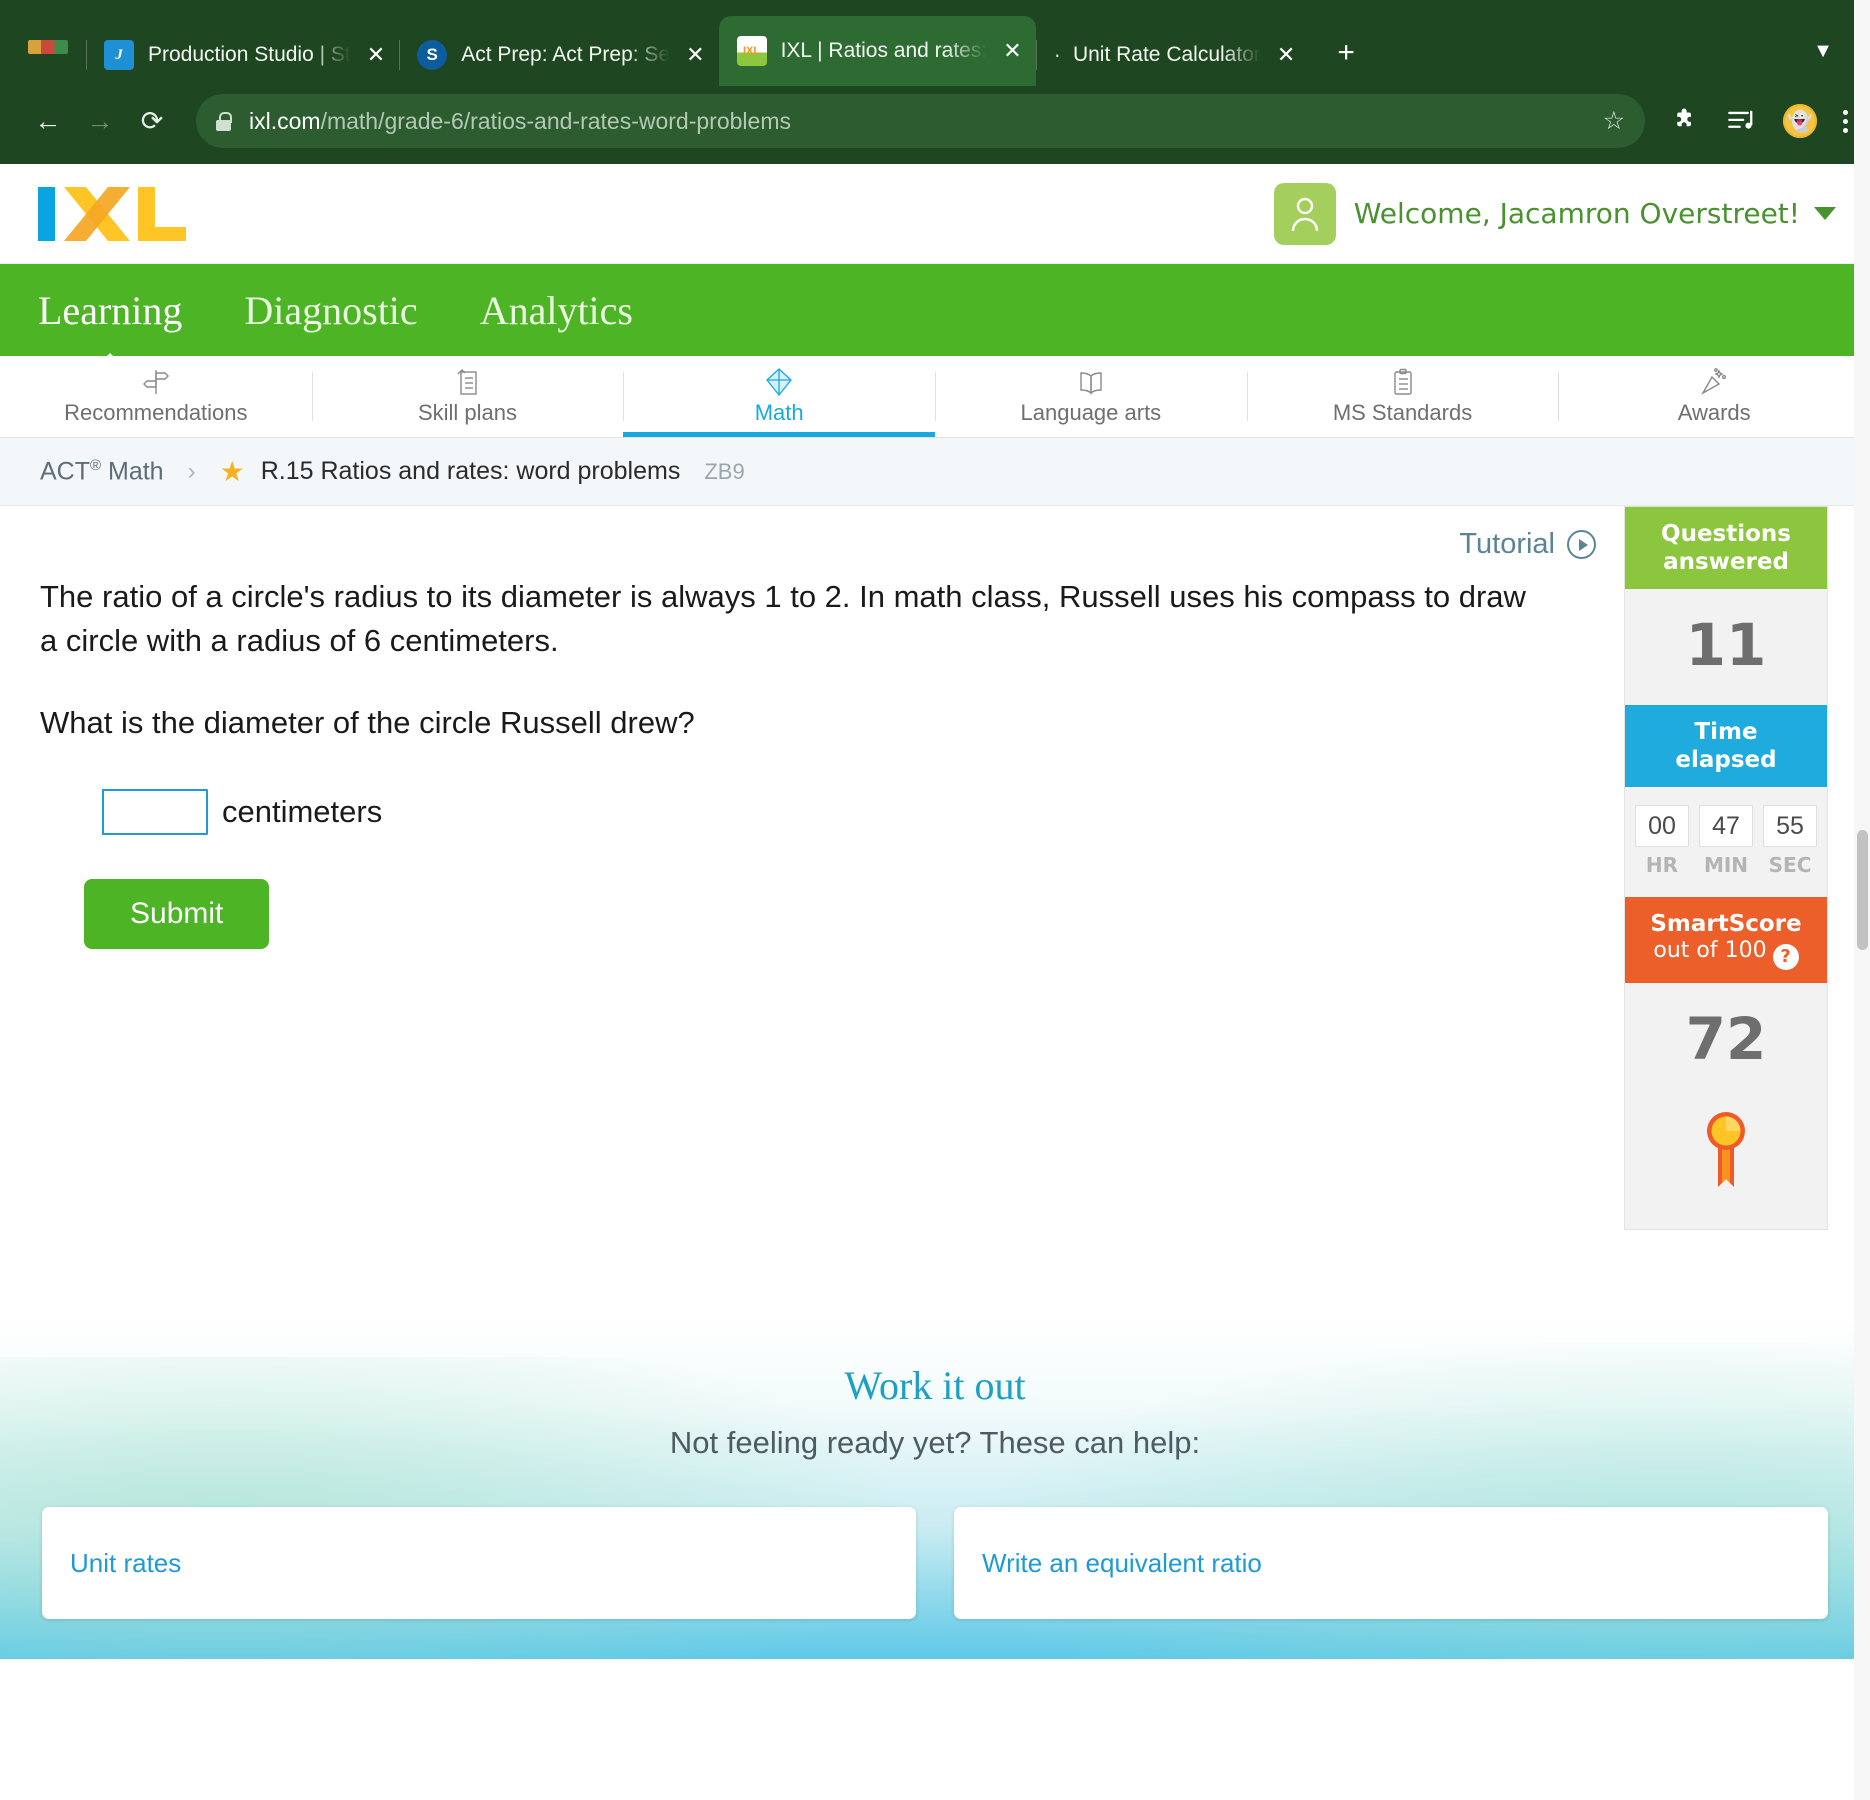 The image size is (1870, 1800). I want to click on smartscore-subtitle: out of 100, so click(1710, 951).